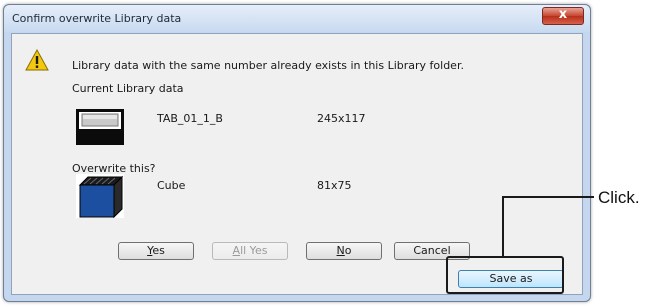  What do you see at coordinates (190, 118) in the screenshot?
I see `current-item-name: TAB_01_1_B` at bounding box center [190, 118].